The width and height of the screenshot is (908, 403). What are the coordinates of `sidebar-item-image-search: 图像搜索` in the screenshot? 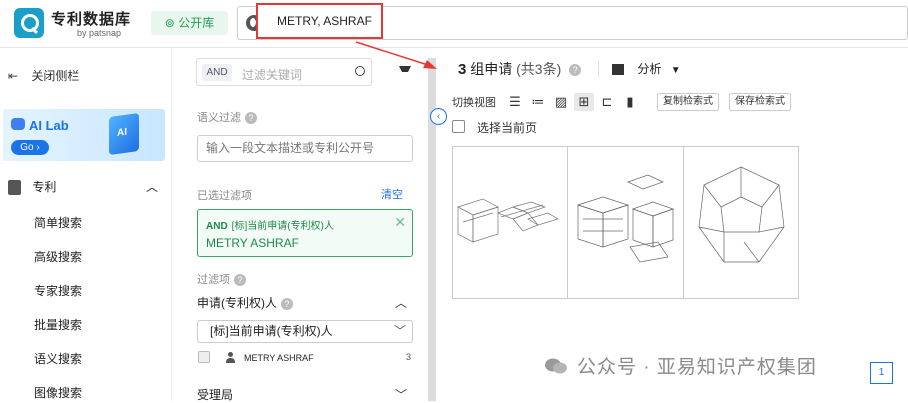 It's located at (58, 392).